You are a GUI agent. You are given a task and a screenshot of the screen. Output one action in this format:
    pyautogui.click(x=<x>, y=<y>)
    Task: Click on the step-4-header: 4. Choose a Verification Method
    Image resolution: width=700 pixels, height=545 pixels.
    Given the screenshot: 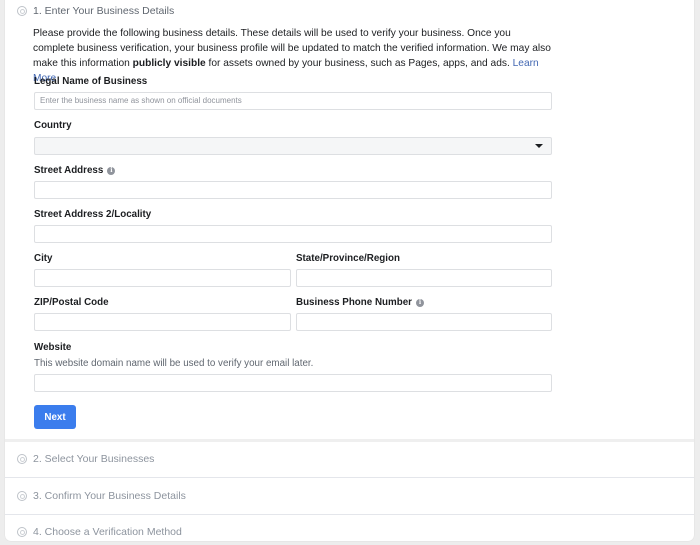 What is the action you would take?
    pyautogui.click(x=99, y=532)
    